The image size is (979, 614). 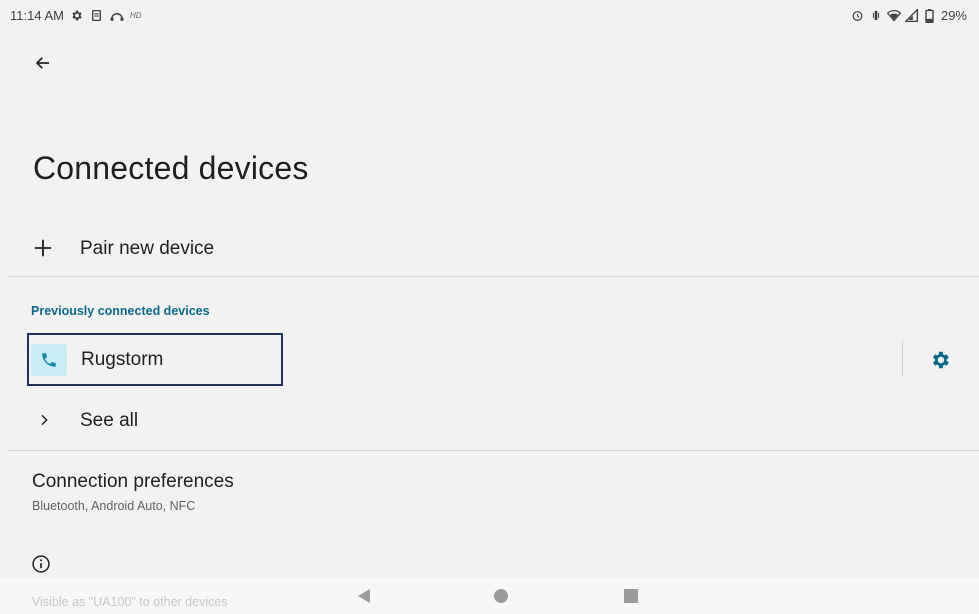 I want to click on nav-recents-button, so click(x=631, y=596).